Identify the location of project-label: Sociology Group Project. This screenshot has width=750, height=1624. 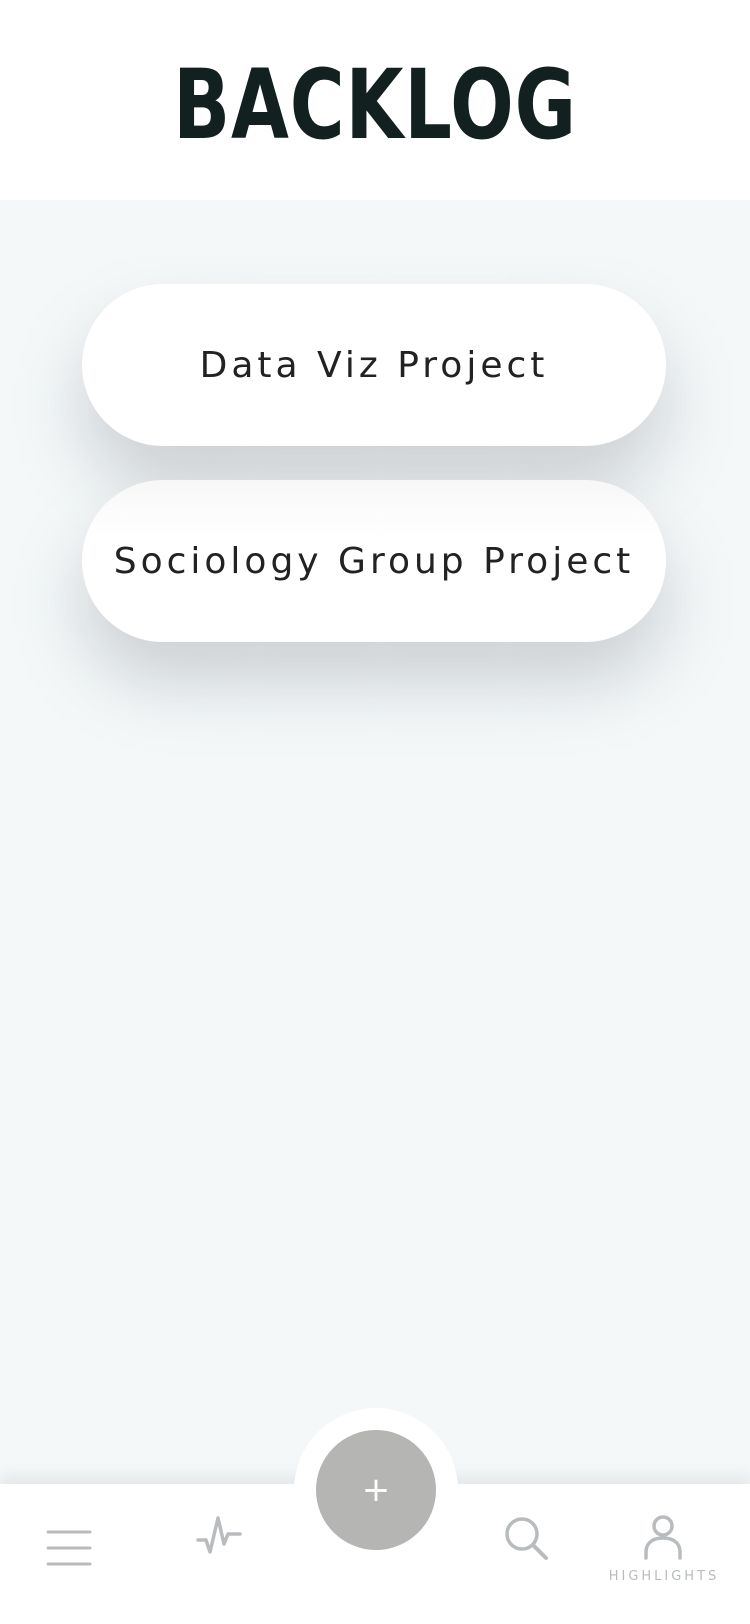
(374, 561).